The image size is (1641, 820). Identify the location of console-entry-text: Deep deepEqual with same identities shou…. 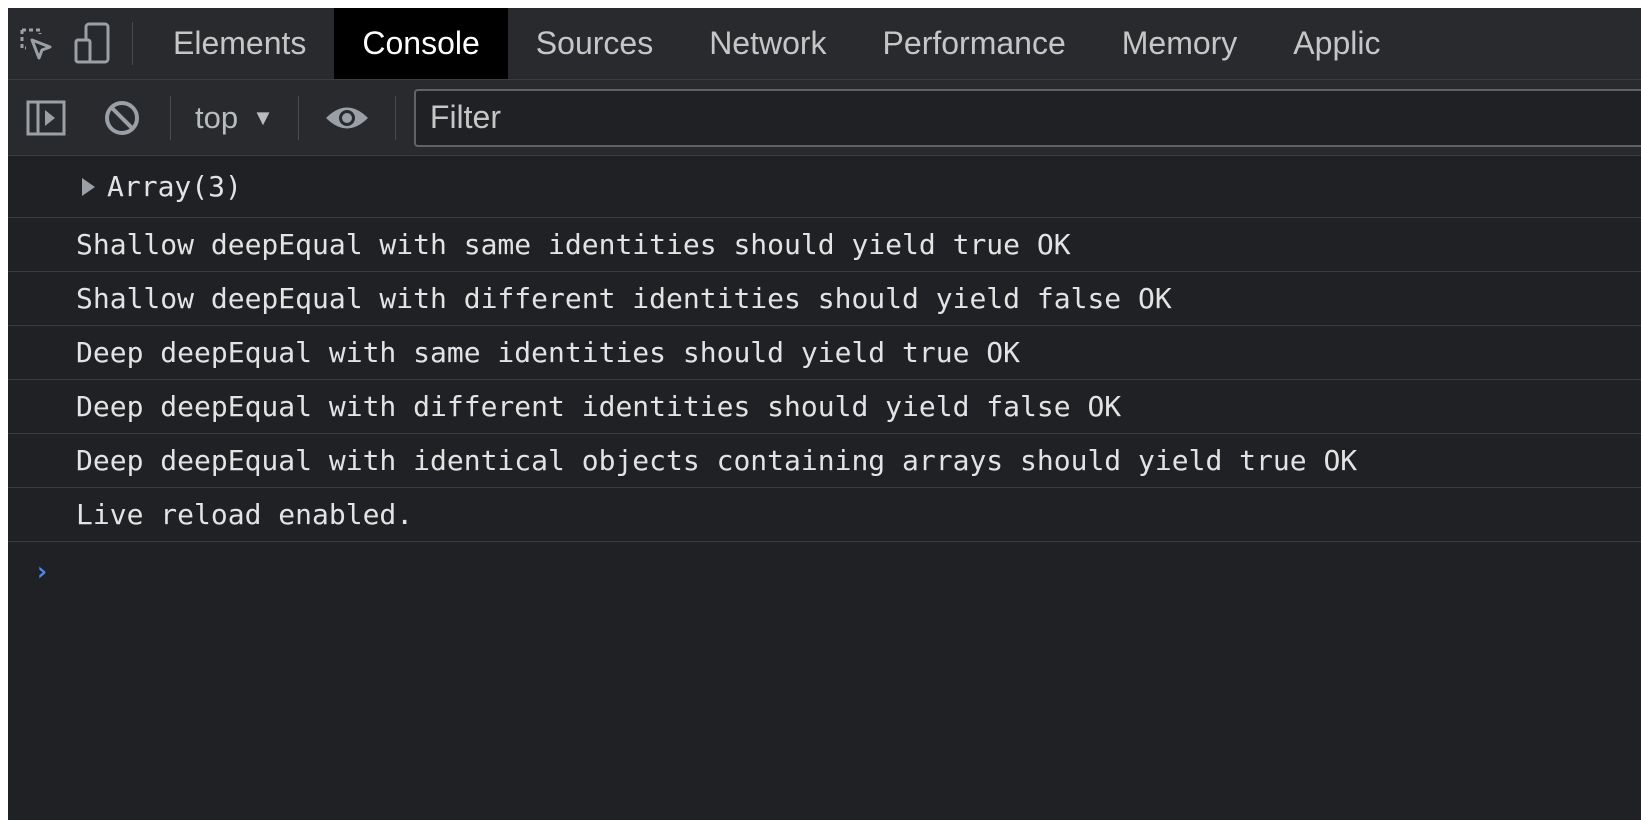
(548, 352).